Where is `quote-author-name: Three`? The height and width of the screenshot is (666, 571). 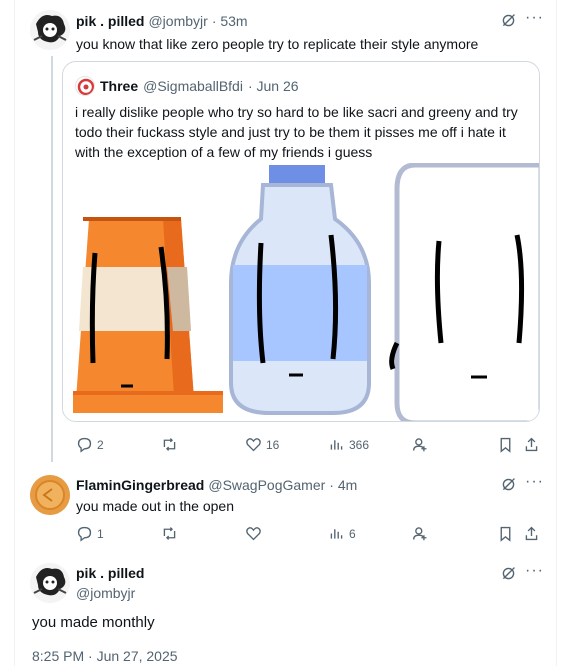
quote-author-name: Three is located at coordinates (119, 86).